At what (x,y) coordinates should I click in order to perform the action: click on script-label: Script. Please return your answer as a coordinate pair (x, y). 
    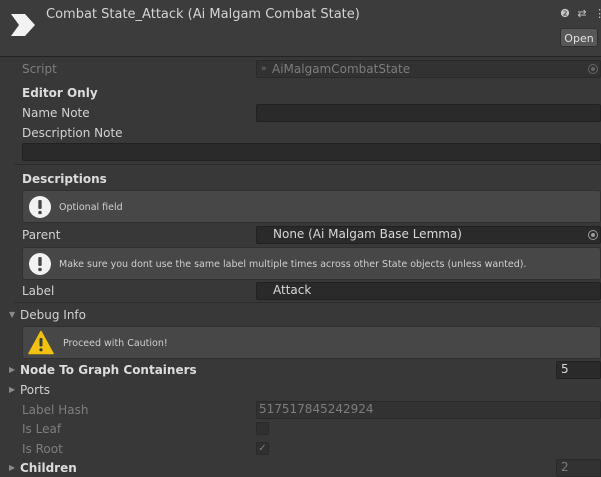
    Looking at the image, I should click on (39, 69).